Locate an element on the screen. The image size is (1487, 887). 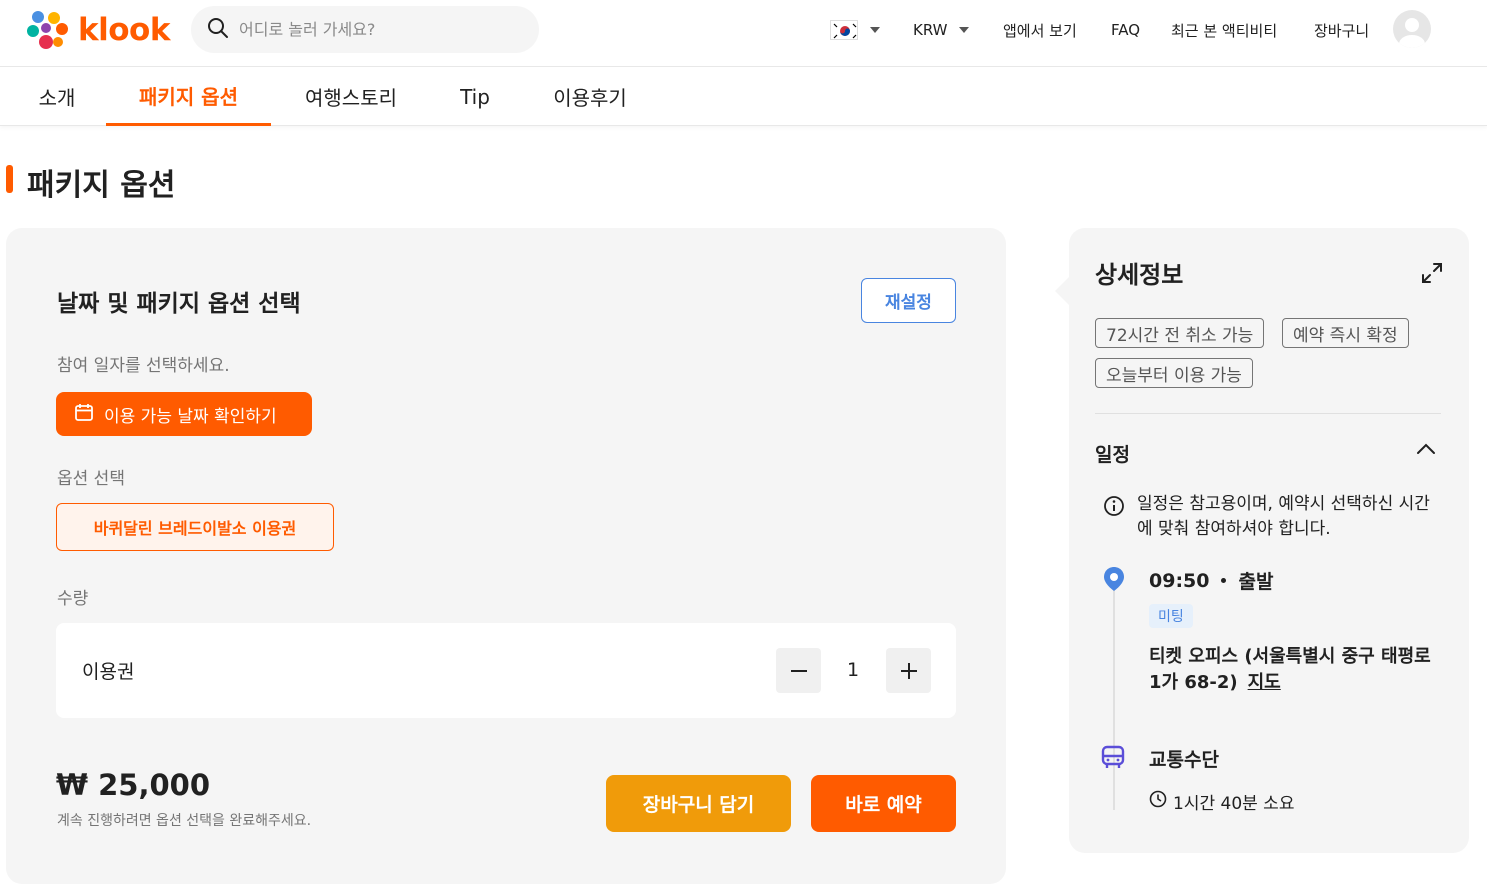
clock-icon is located at coordinates (1158, 801).